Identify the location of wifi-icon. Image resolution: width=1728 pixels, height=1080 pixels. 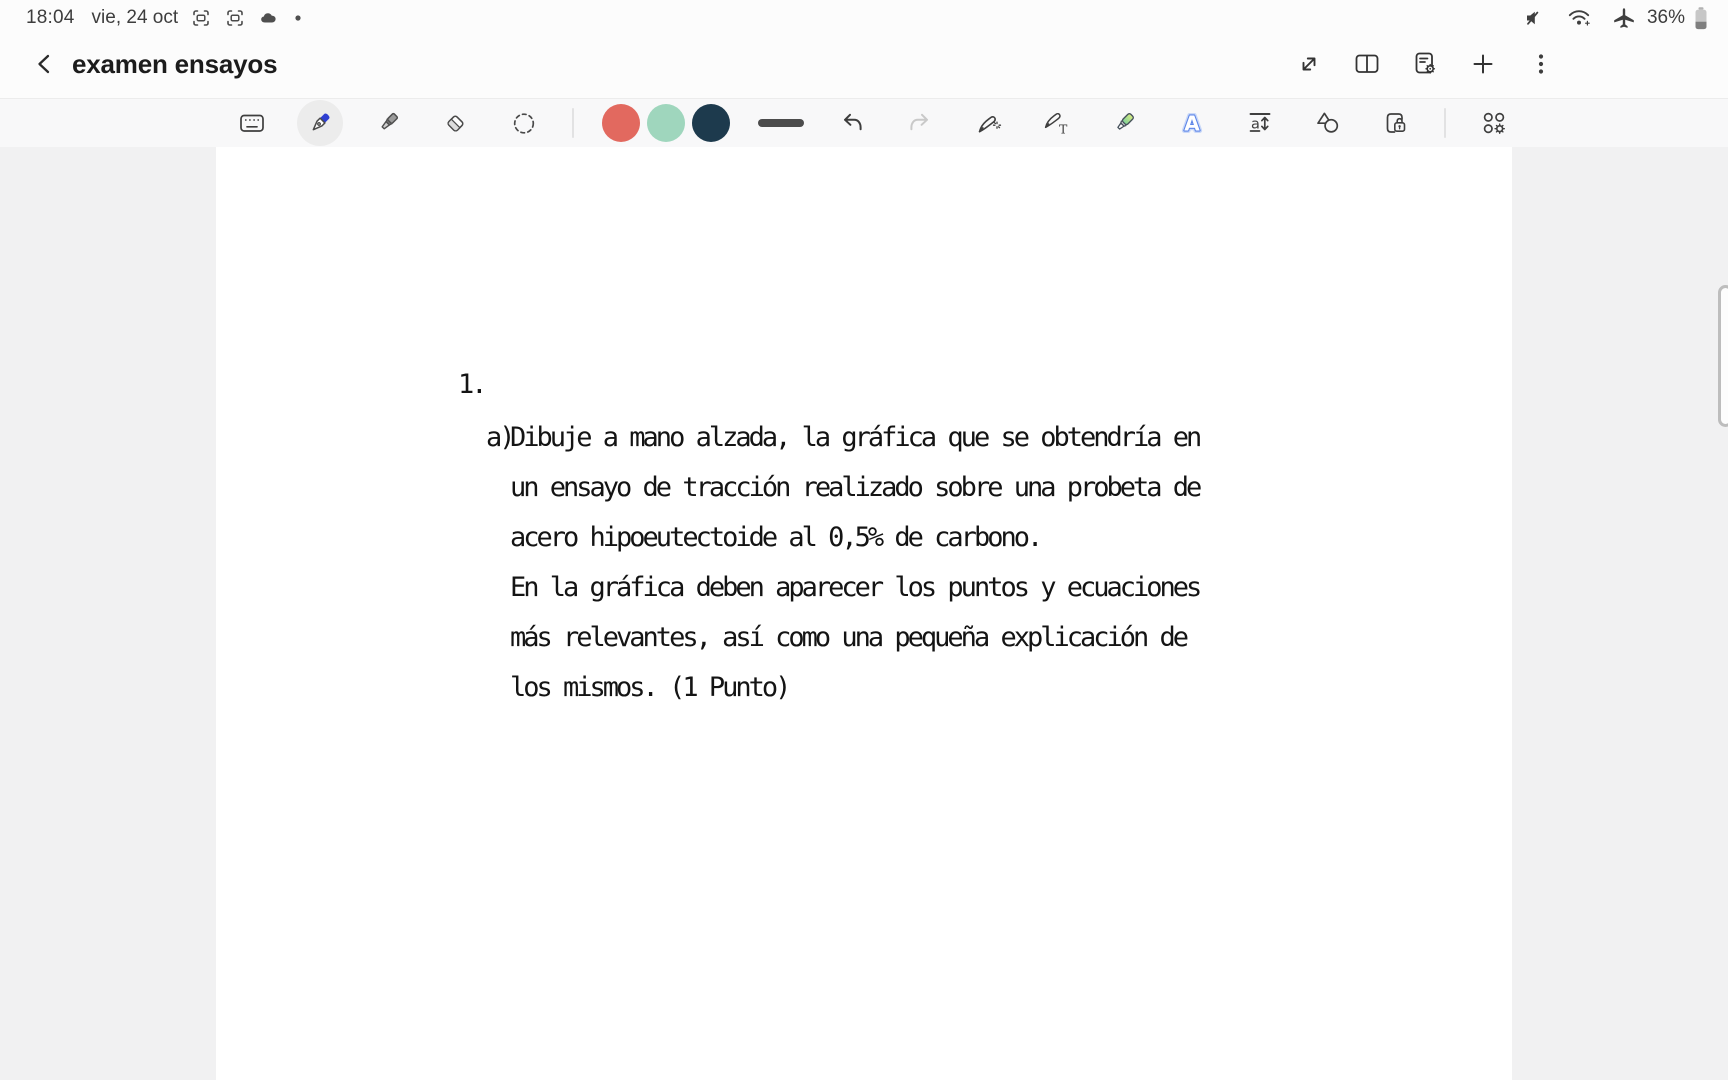
(1579, 18).